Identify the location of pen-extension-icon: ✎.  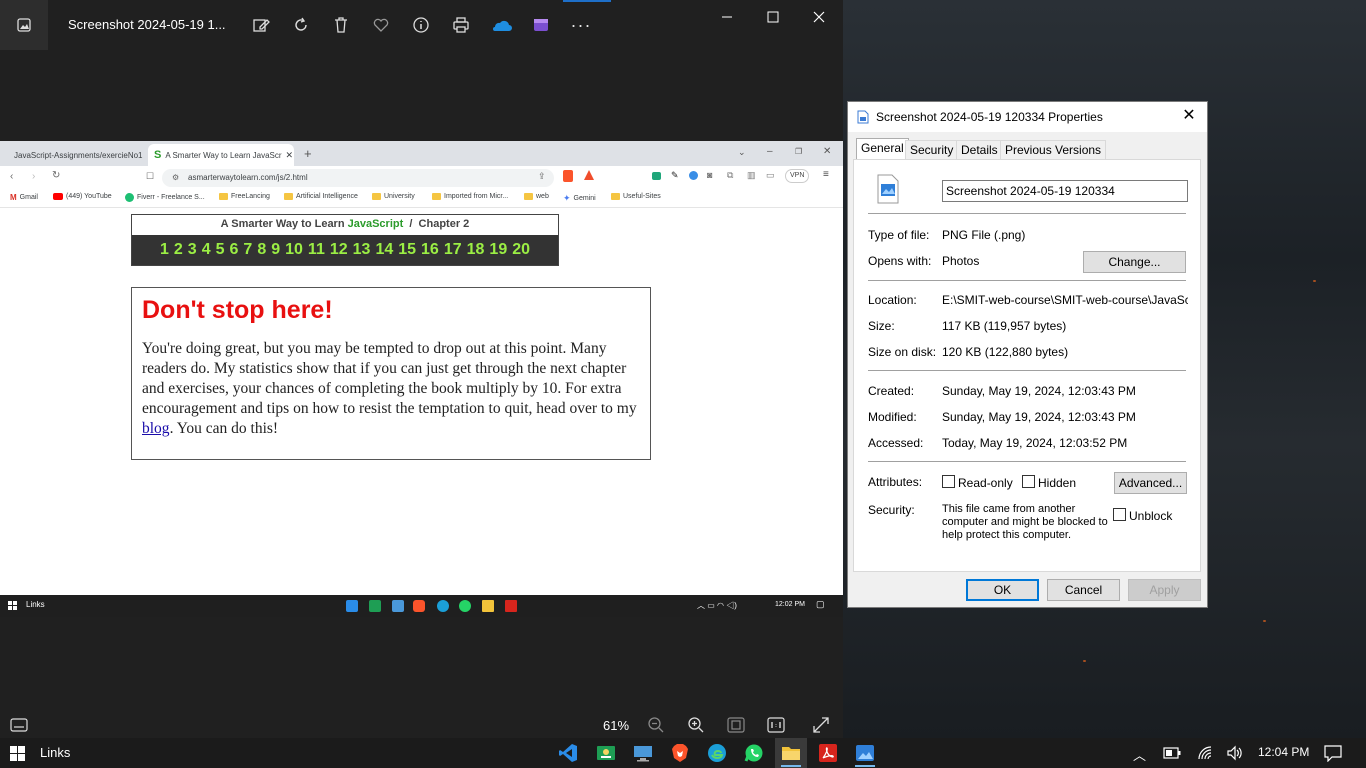
(675, 175).